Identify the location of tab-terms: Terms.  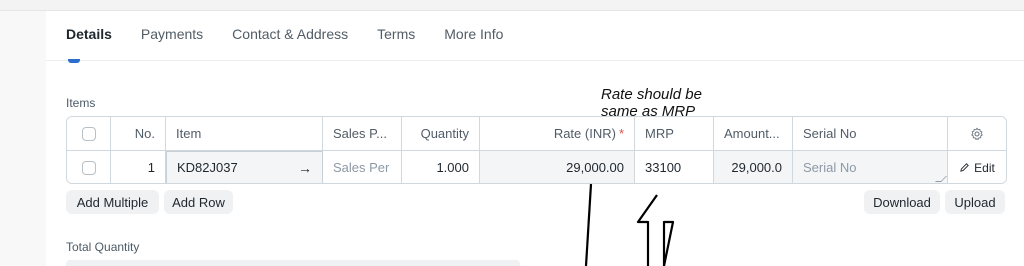
(396, 41).